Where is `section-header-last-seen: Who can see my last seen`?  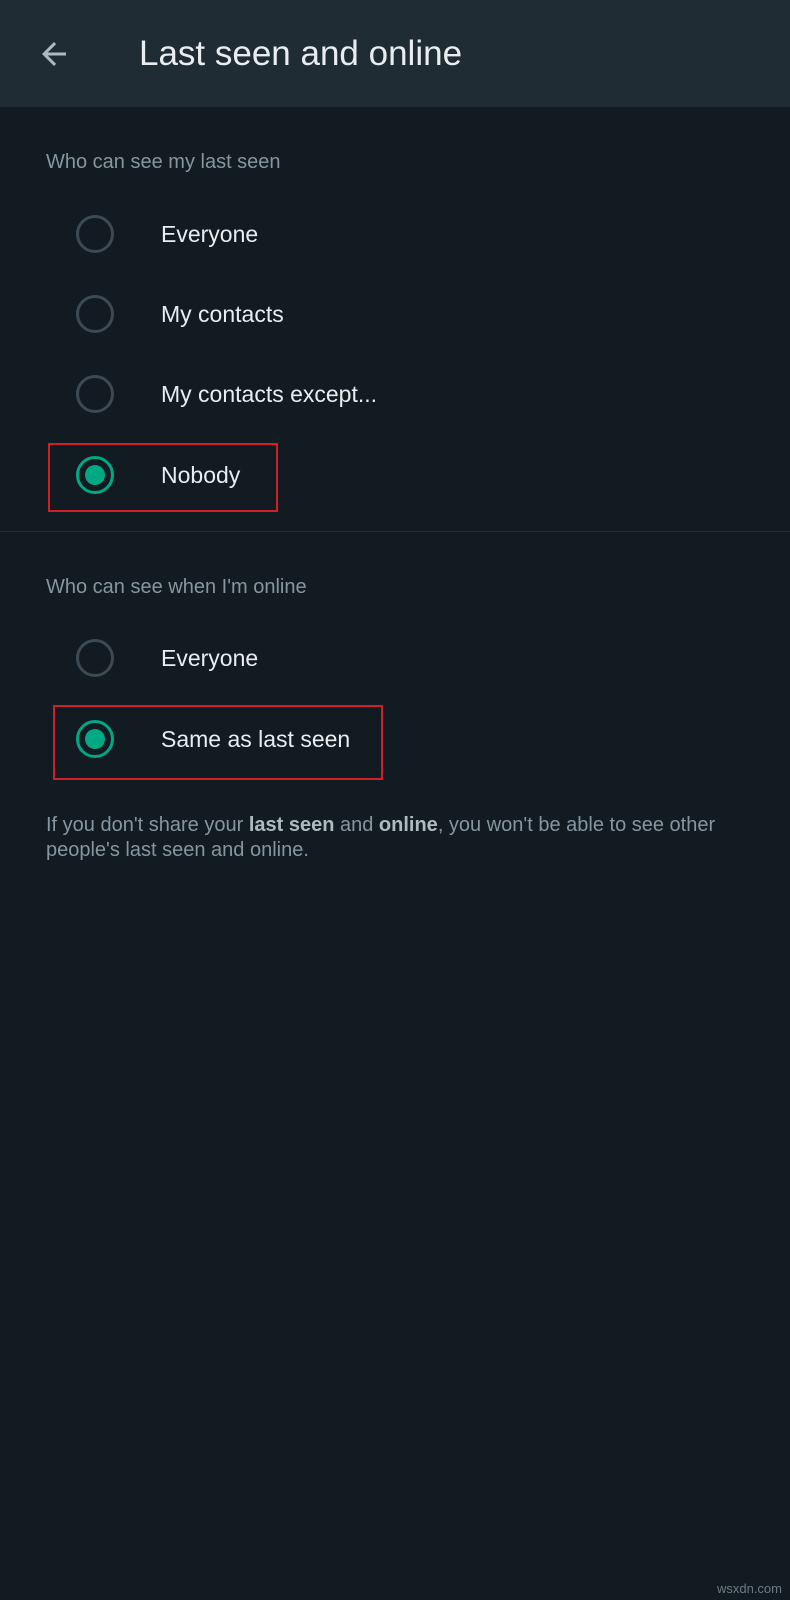 section-header-last-seen: Who can see my last seen is located at coordinates (163, 162).